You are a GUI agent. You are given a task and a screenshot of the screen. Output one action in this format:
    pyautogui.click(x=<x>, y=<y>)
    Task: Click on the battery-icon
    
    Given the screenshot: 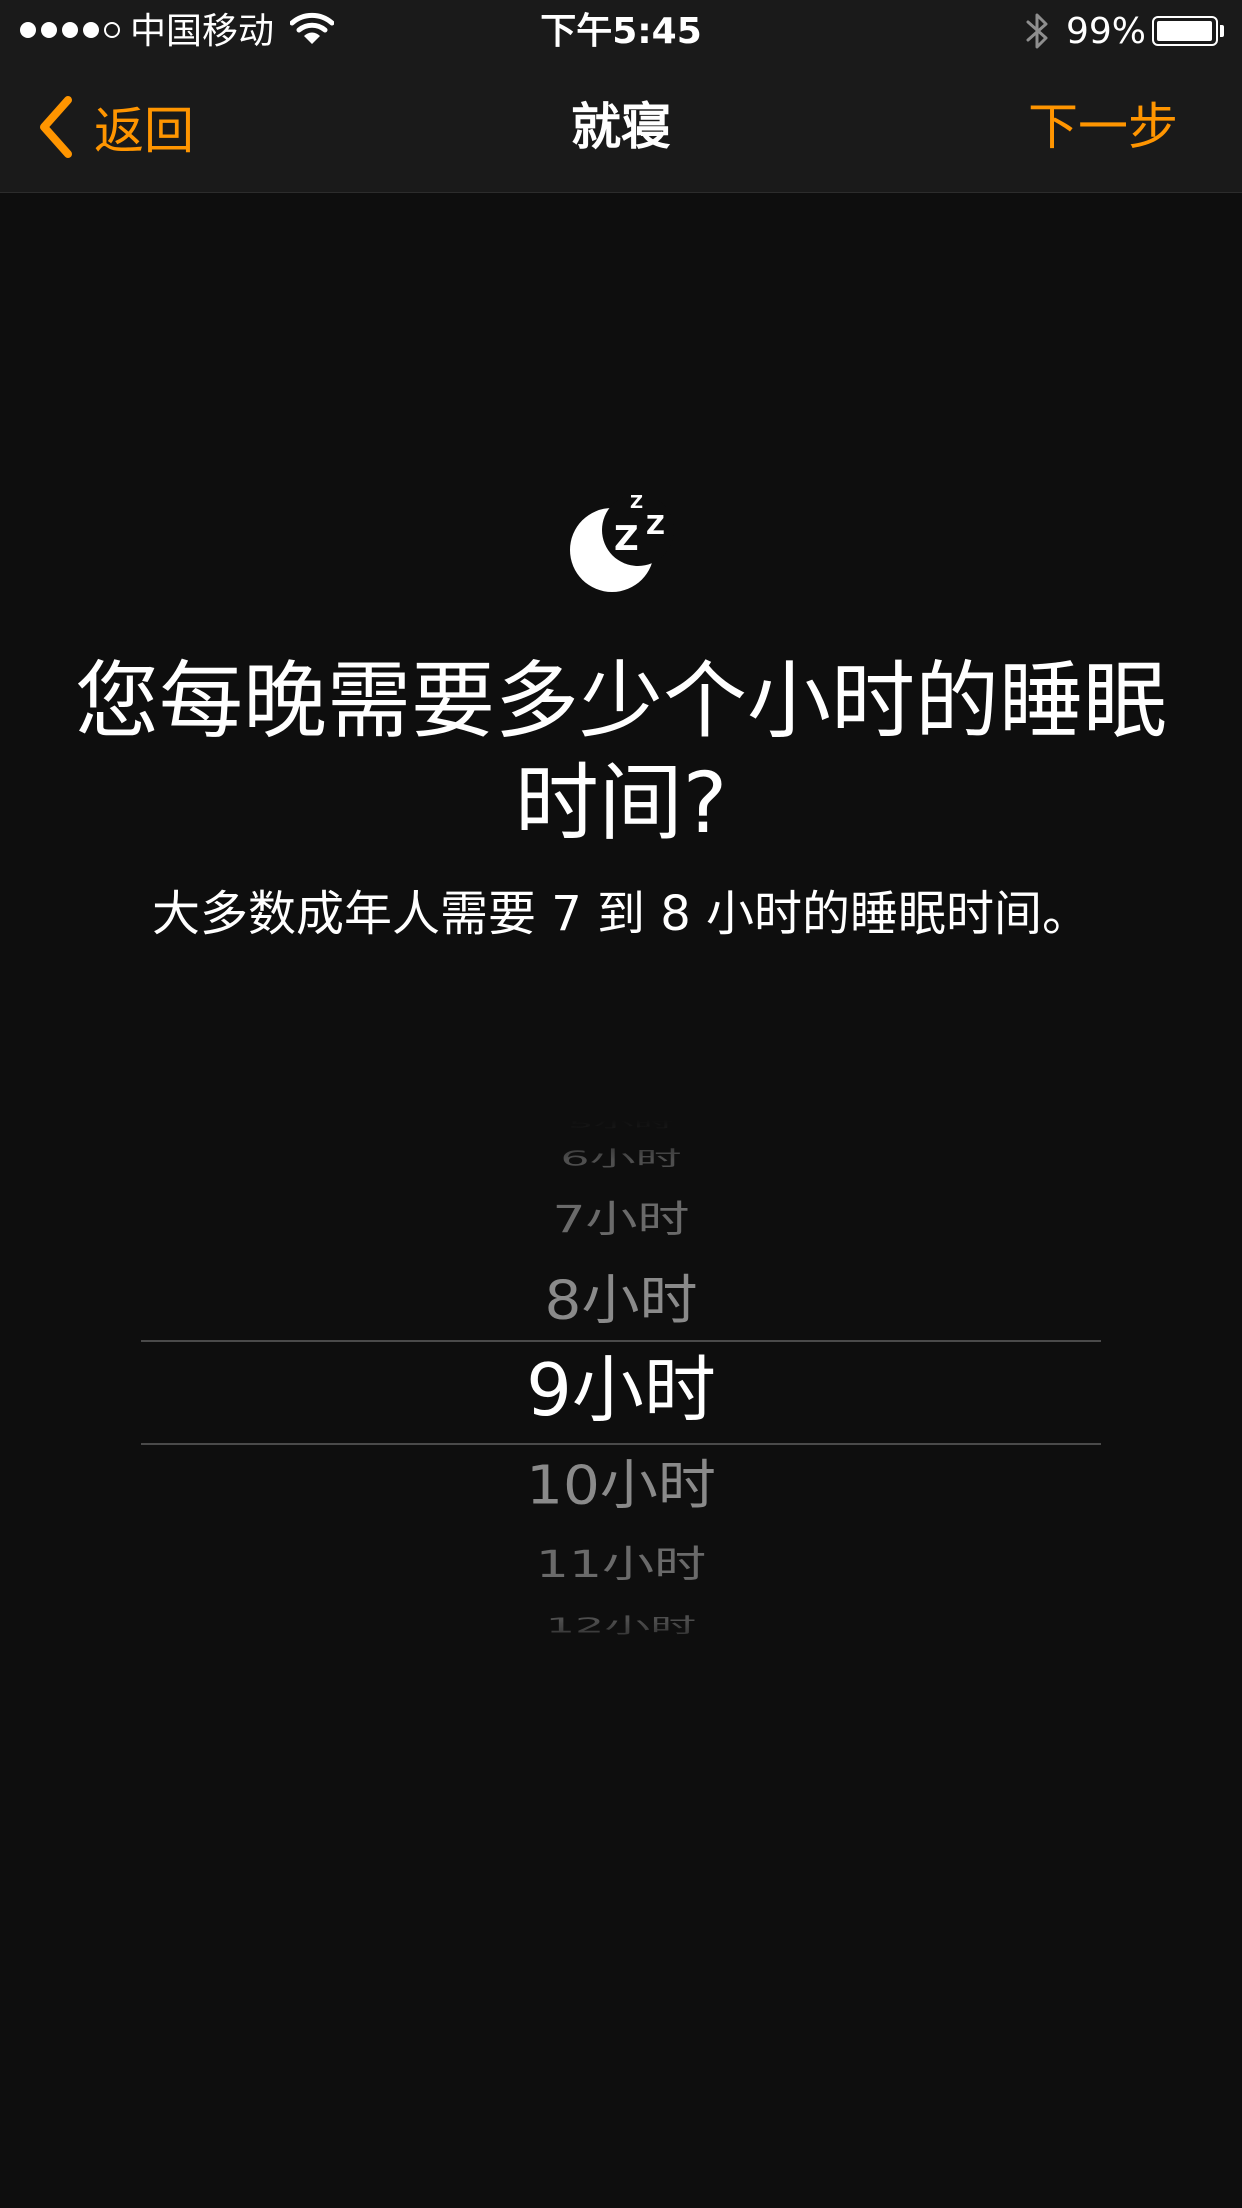 What is the action you would take?
    pyautogui.click(x=1185, y=31)
    